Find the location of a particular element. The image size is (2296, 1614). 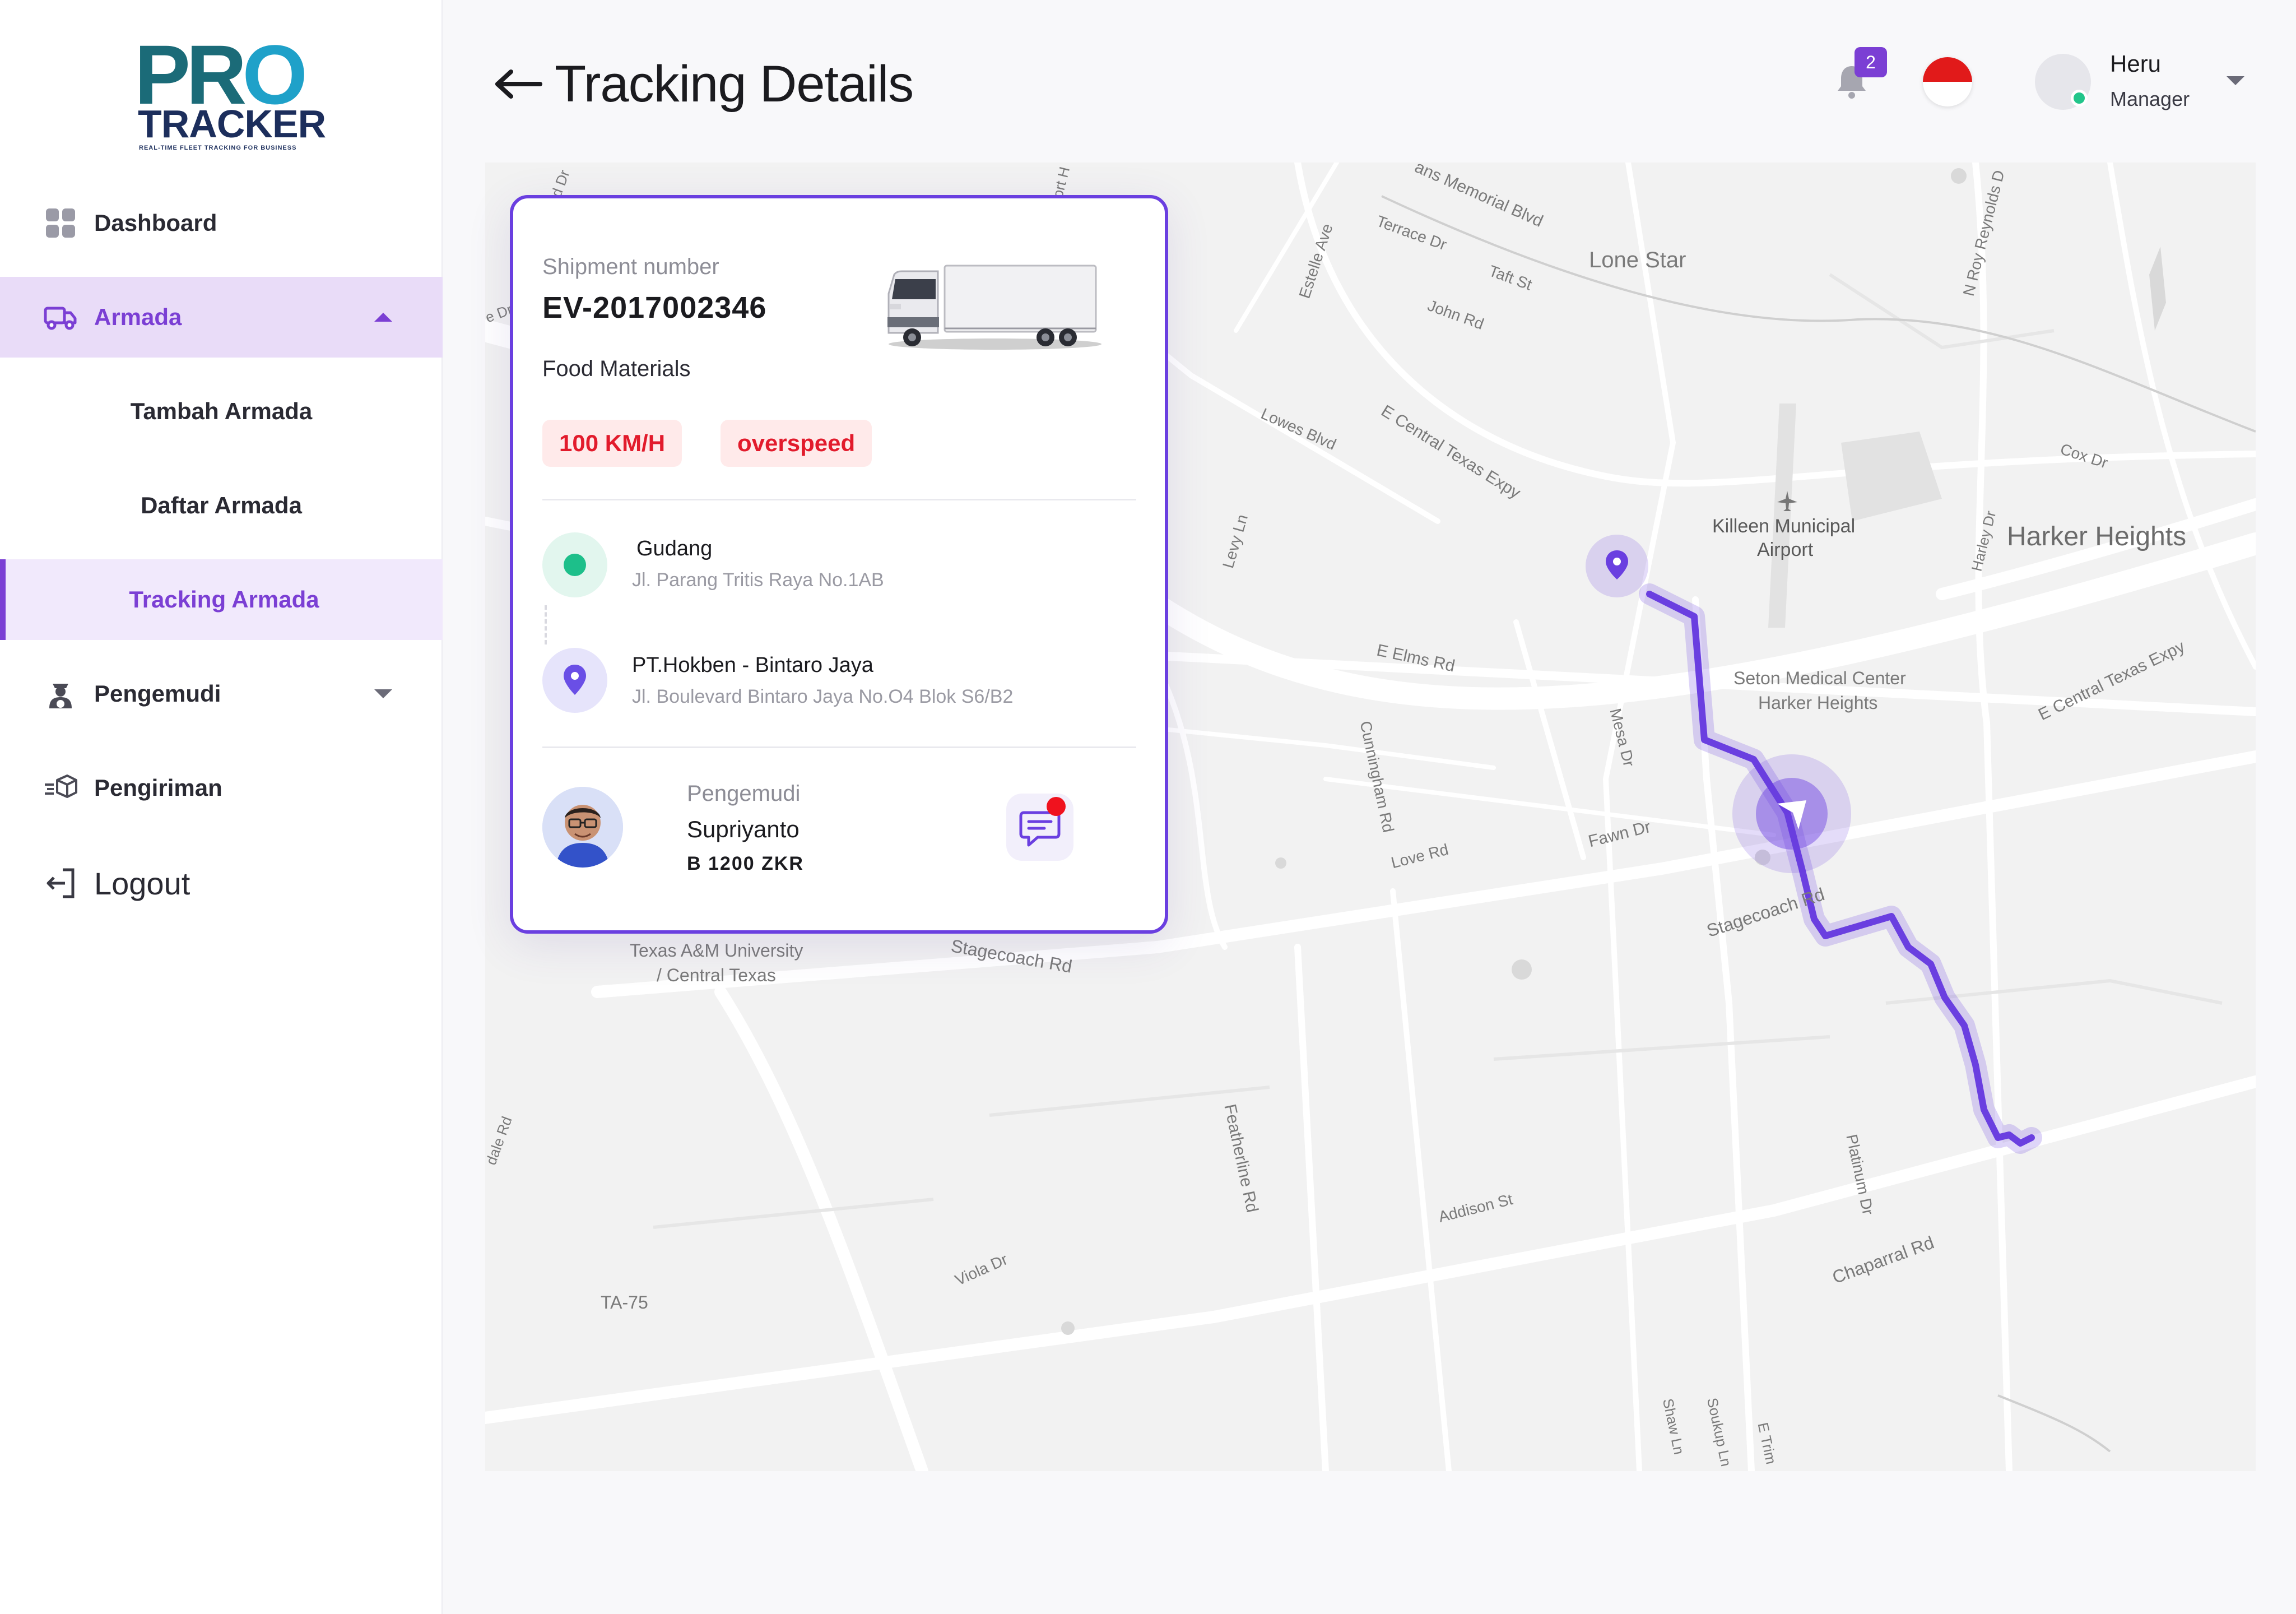

sidebar-item-pengemudi: Pengemudi is located at coordinates (221, 693).